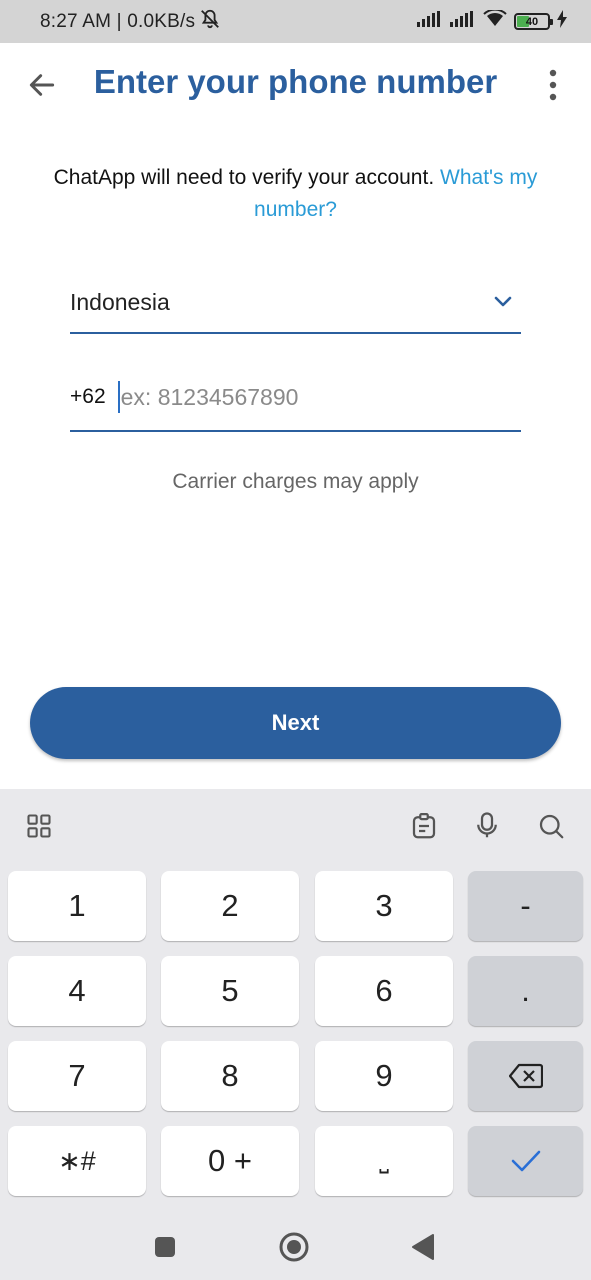 The height and width of the screenshot is (1280, 591). Describe the element at coordinates (503, 303) in the screenshot. I see `chevron-down-icon` at that location.